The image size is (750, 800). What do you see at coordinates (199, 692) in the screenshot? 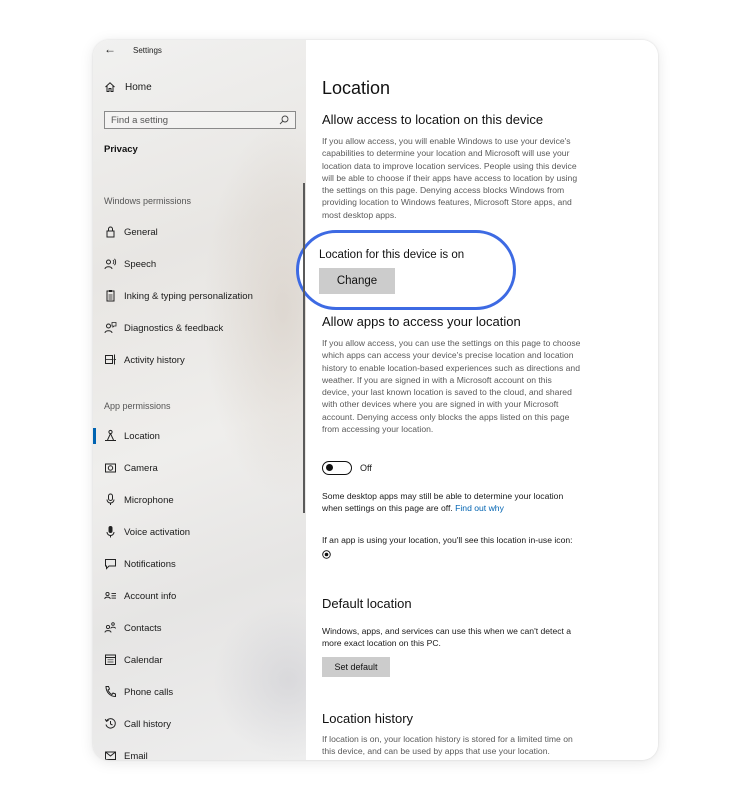
I see `sidebar-item-phone-calls: Phone calls` at bounding box center [199, 692].